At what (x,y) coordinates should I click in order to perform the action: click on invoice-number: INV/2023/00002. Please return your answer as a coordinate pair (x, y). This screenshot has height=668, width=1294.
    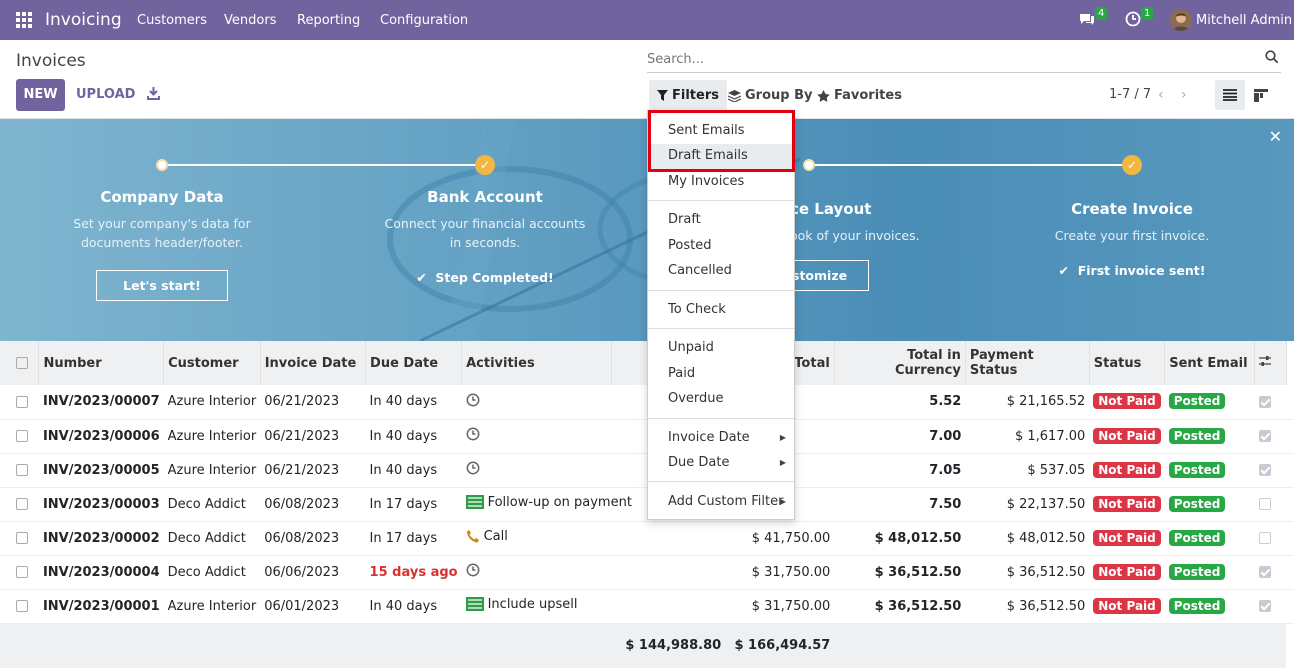
    Looking at the image, I should click on (101, 538).